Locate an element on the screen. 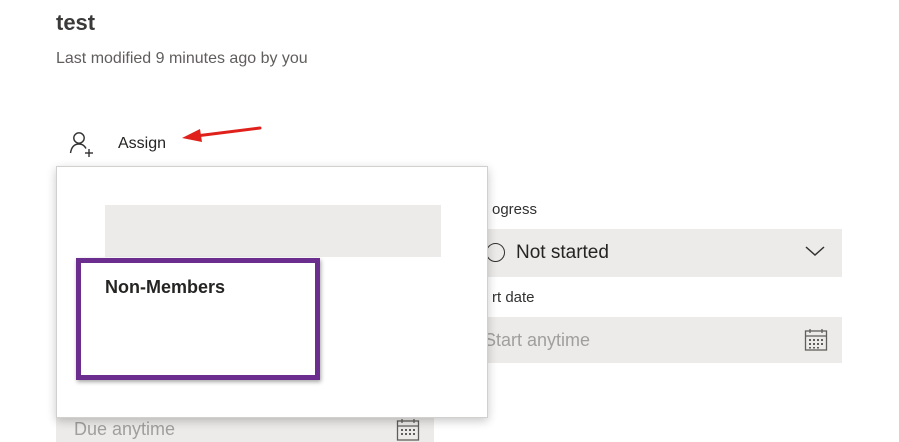 This screenshot has width=899, height=442. start-date-label: rt date is located at coordinates (513, 297).